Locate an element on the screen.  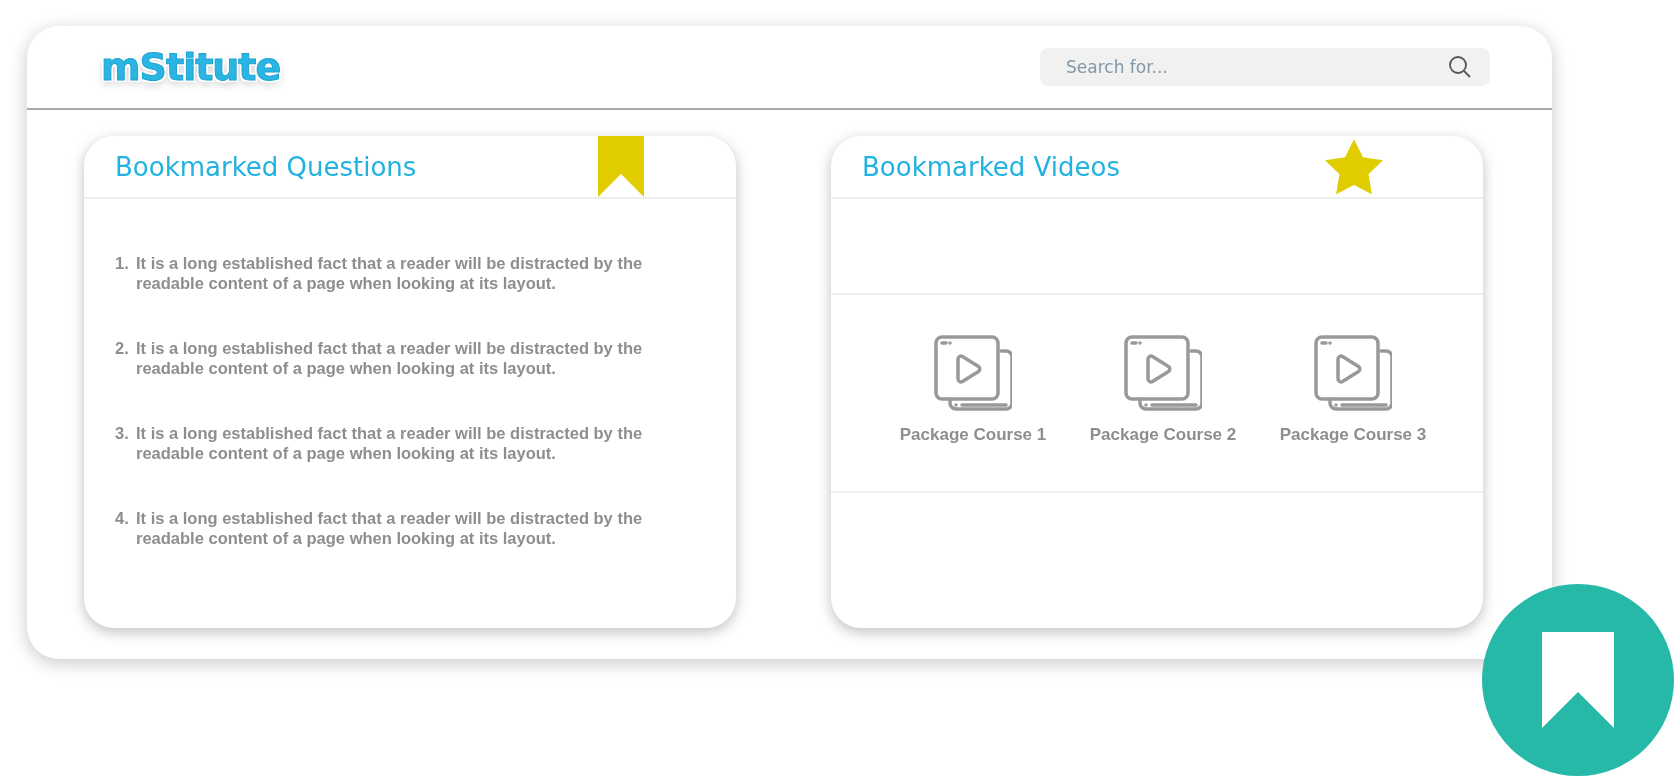
course-label: Package Course 2 is located at coordinates (1163, 435).